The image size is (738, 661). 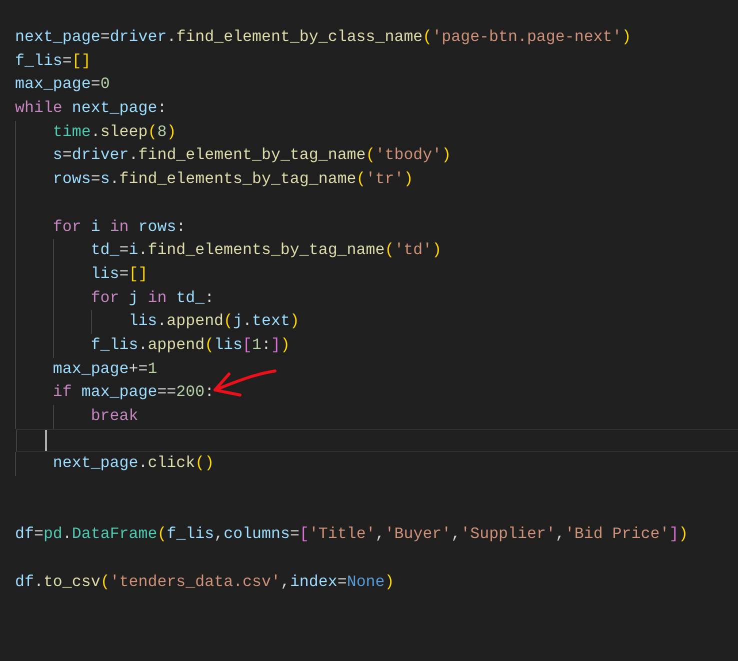 What do you see at coordinates (204, 582) in the screenshot?
I see `code-line: df.to_csv('tenders_data.csv',index=None)` at bounding box center [204, 582].